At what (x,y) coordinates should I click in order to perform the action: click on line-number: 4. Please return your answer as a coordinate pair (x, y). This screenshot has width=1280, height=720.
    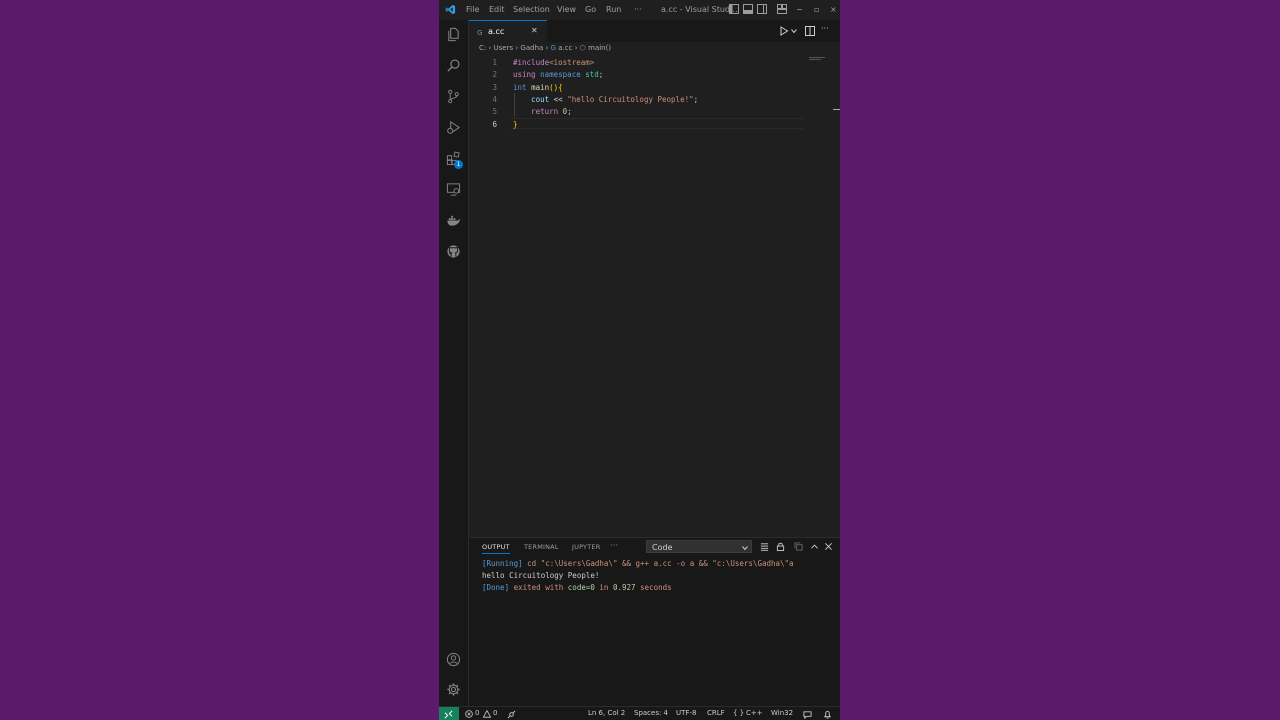
    Looking at the image, I should click on (494, 99).